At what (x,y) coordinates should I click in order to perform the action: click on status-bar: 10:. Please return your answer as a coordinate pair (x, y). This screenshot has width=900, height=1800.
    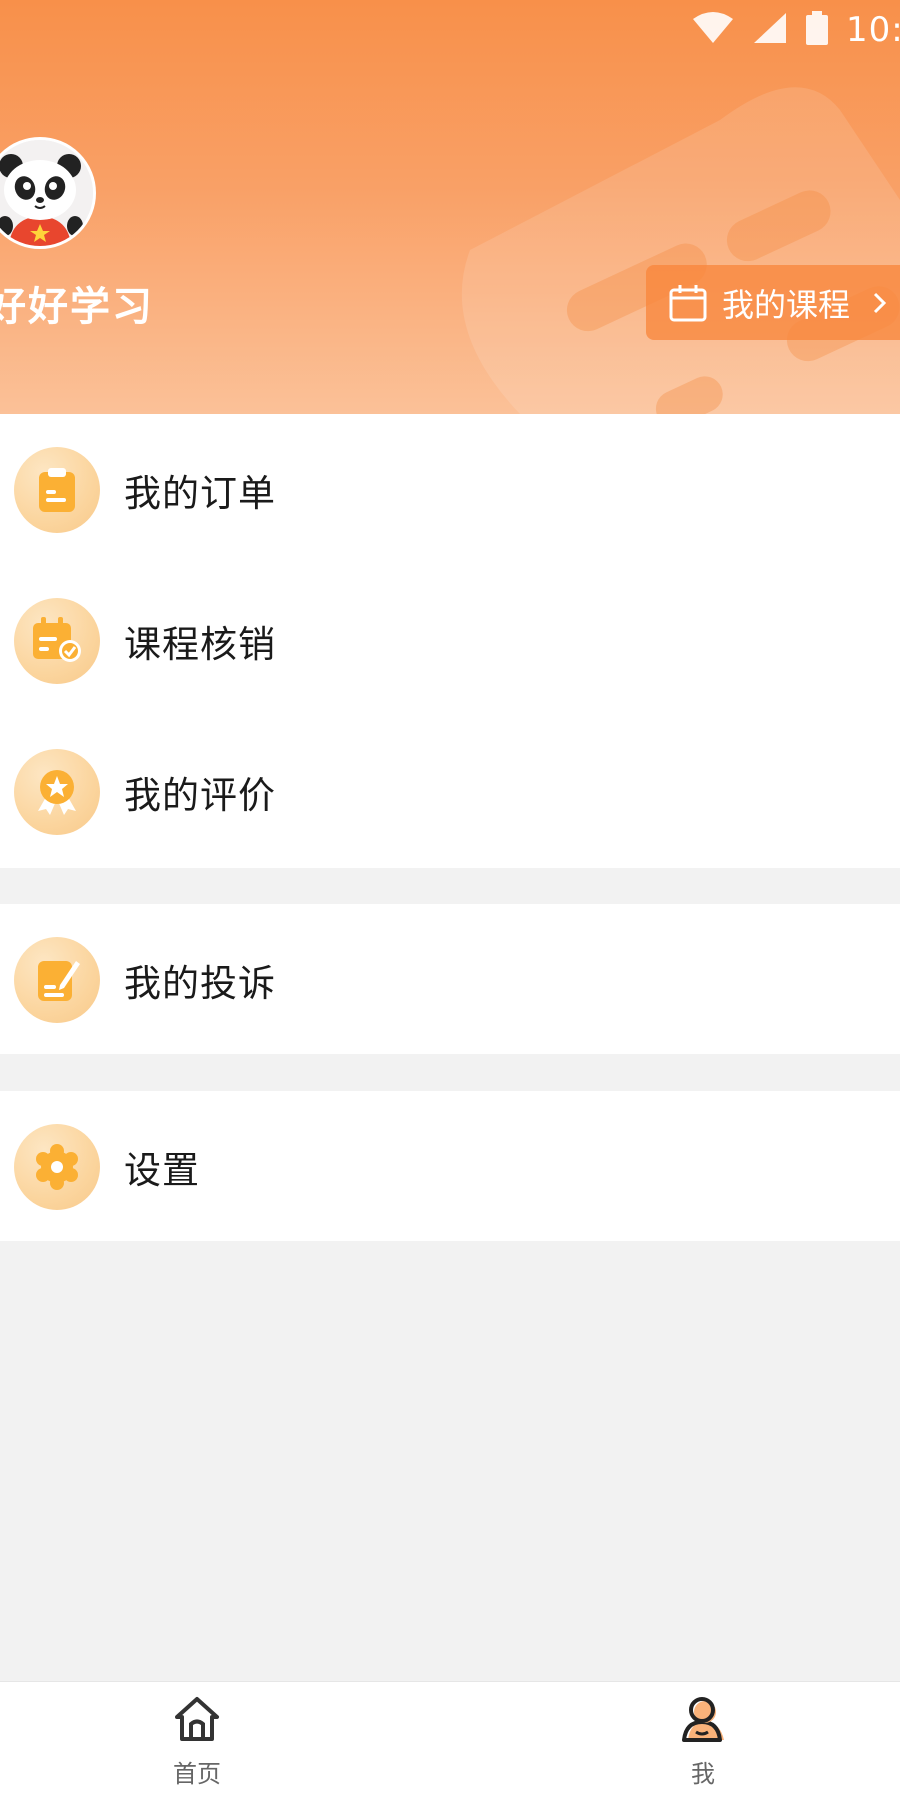
    Looking at the image, I should click on (796, 30).